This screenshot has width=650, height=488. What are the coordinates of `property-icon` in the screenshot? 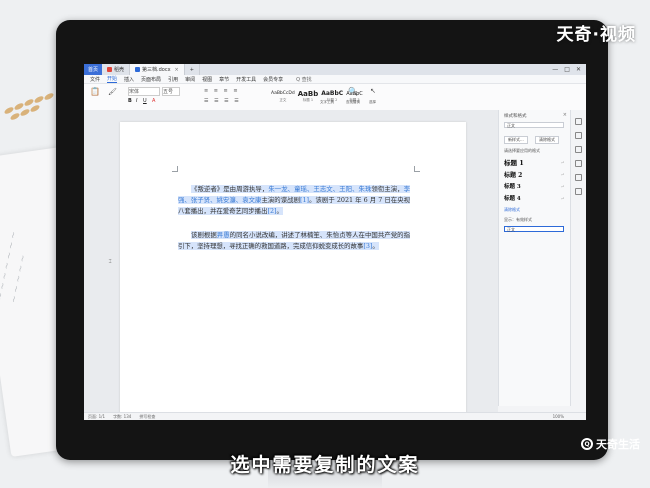 It's located at (578, 149).